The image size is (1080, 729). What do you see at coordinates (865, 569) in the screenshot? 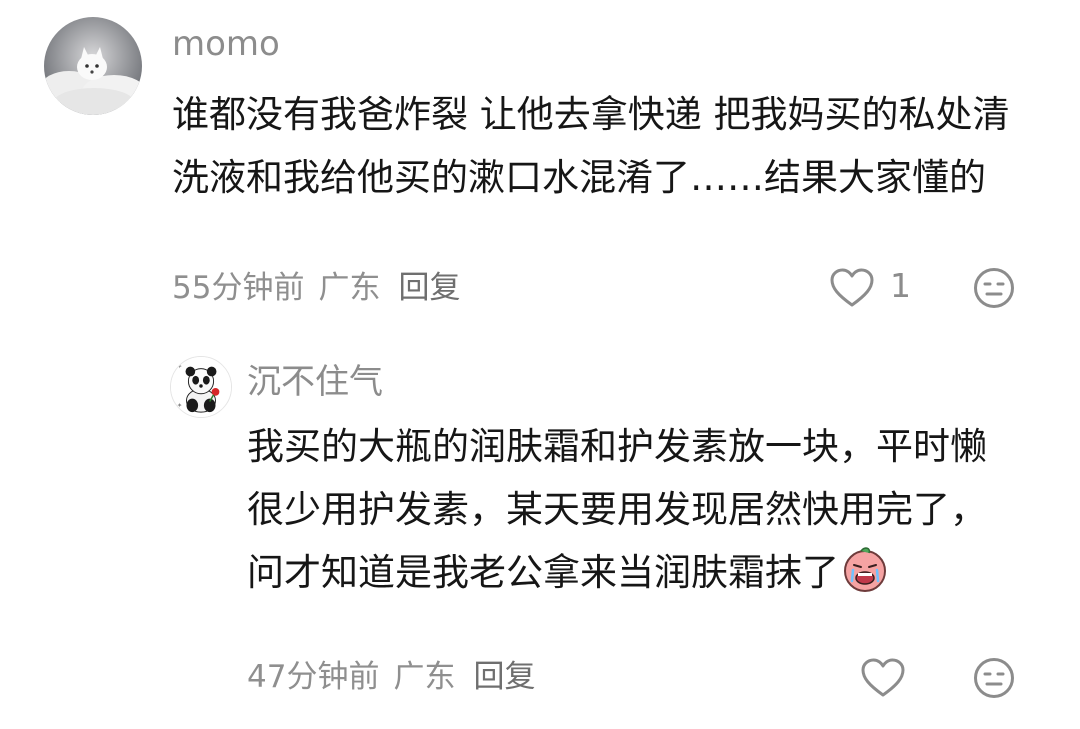
I see `crying-face-sticker-icon` at bounding box center [865, 569].